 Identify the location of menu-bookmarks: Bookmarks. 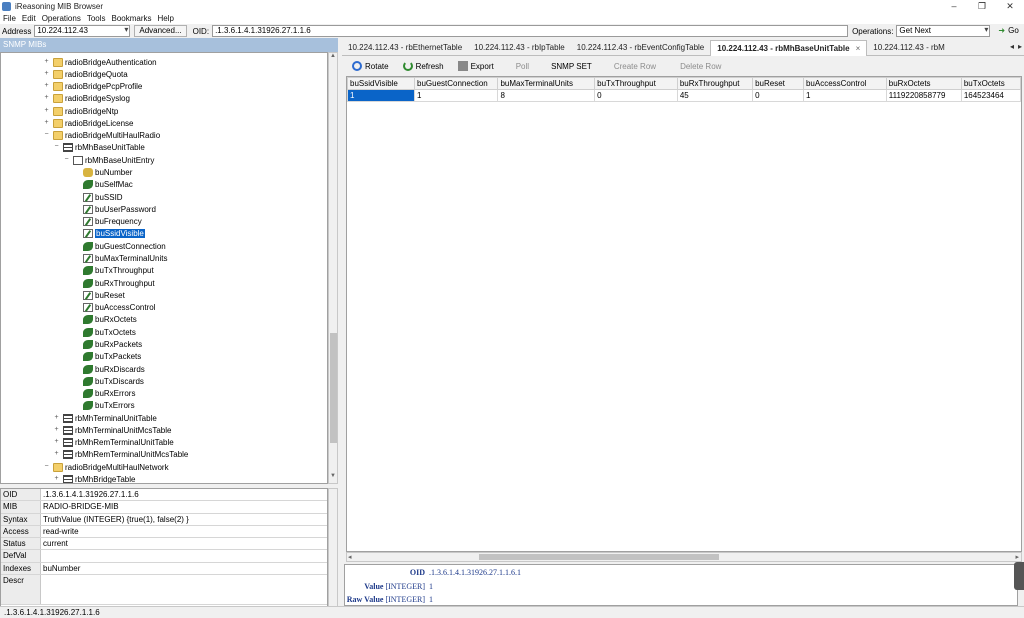
(132, 18).